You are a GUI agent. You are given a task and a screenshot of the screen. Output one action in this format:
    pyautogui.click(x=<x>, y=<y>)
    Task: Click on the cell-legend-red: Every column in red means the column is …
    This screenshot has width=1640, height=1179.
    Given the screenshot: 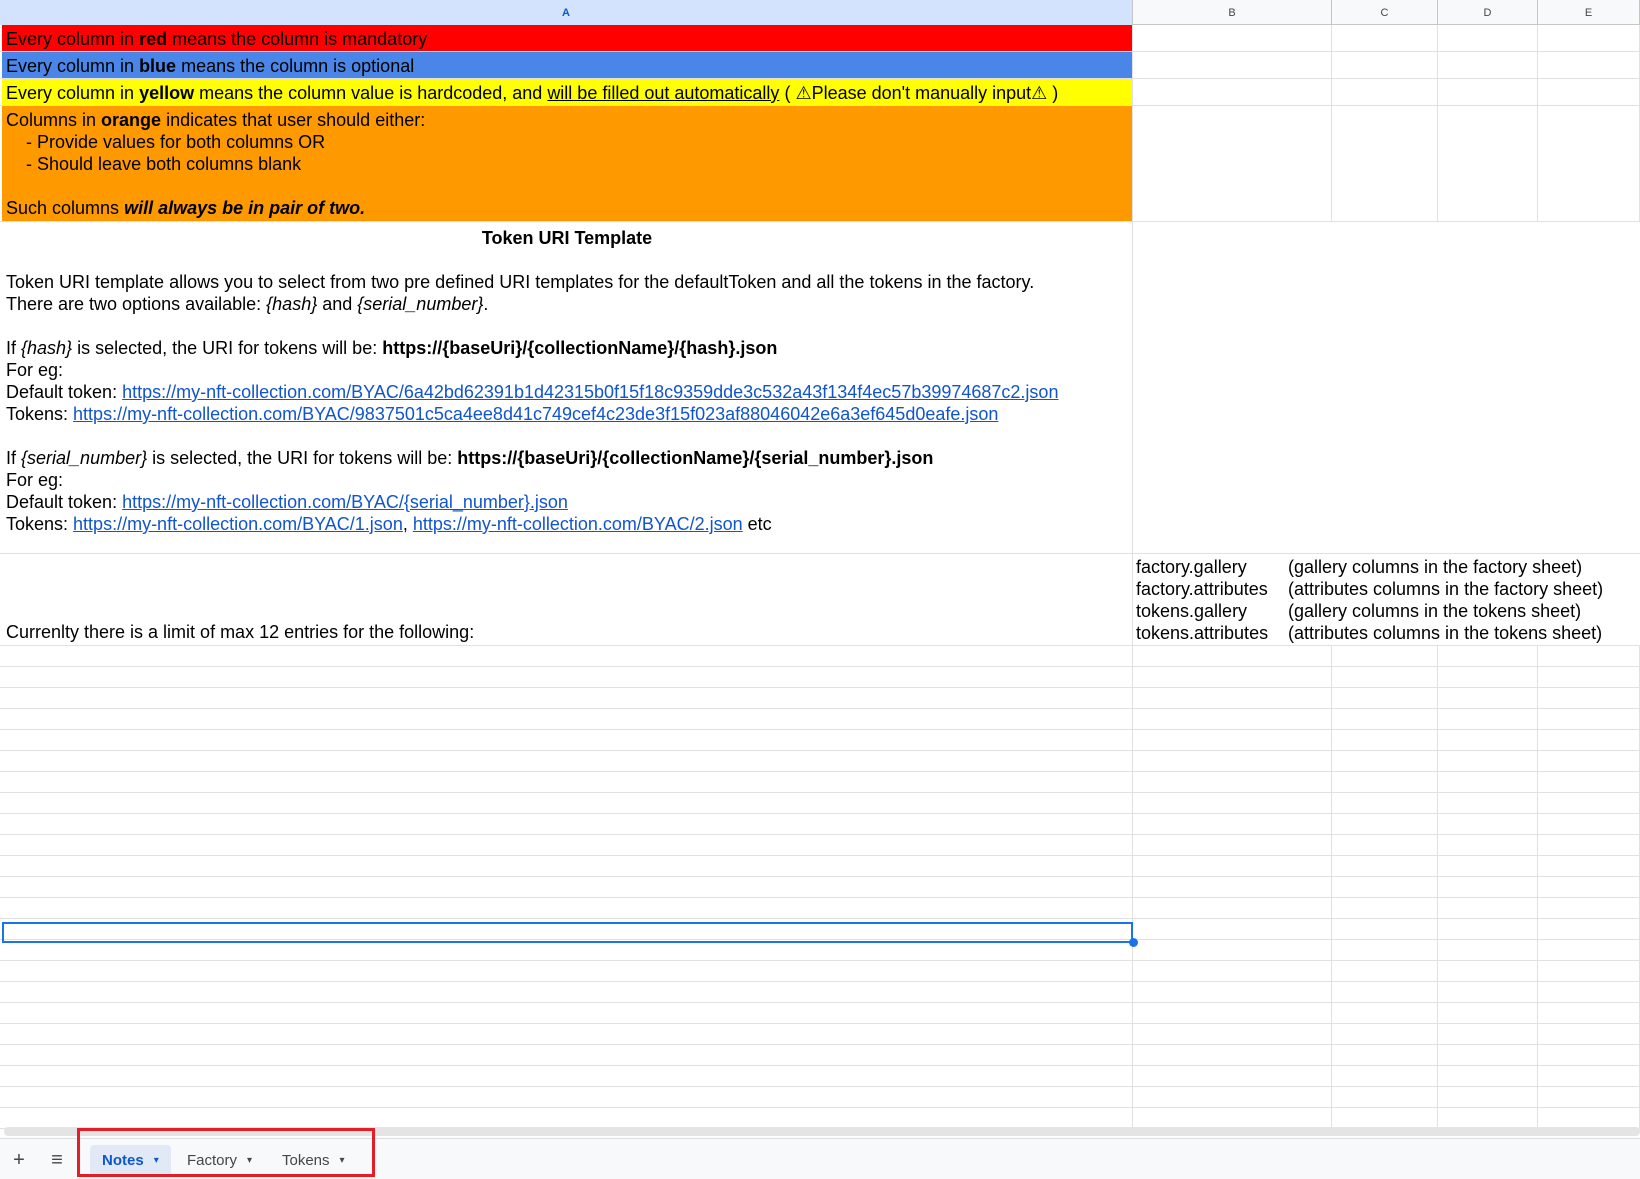 What is the action you would take?
    pyautogui.click(x=567, y=38)
    